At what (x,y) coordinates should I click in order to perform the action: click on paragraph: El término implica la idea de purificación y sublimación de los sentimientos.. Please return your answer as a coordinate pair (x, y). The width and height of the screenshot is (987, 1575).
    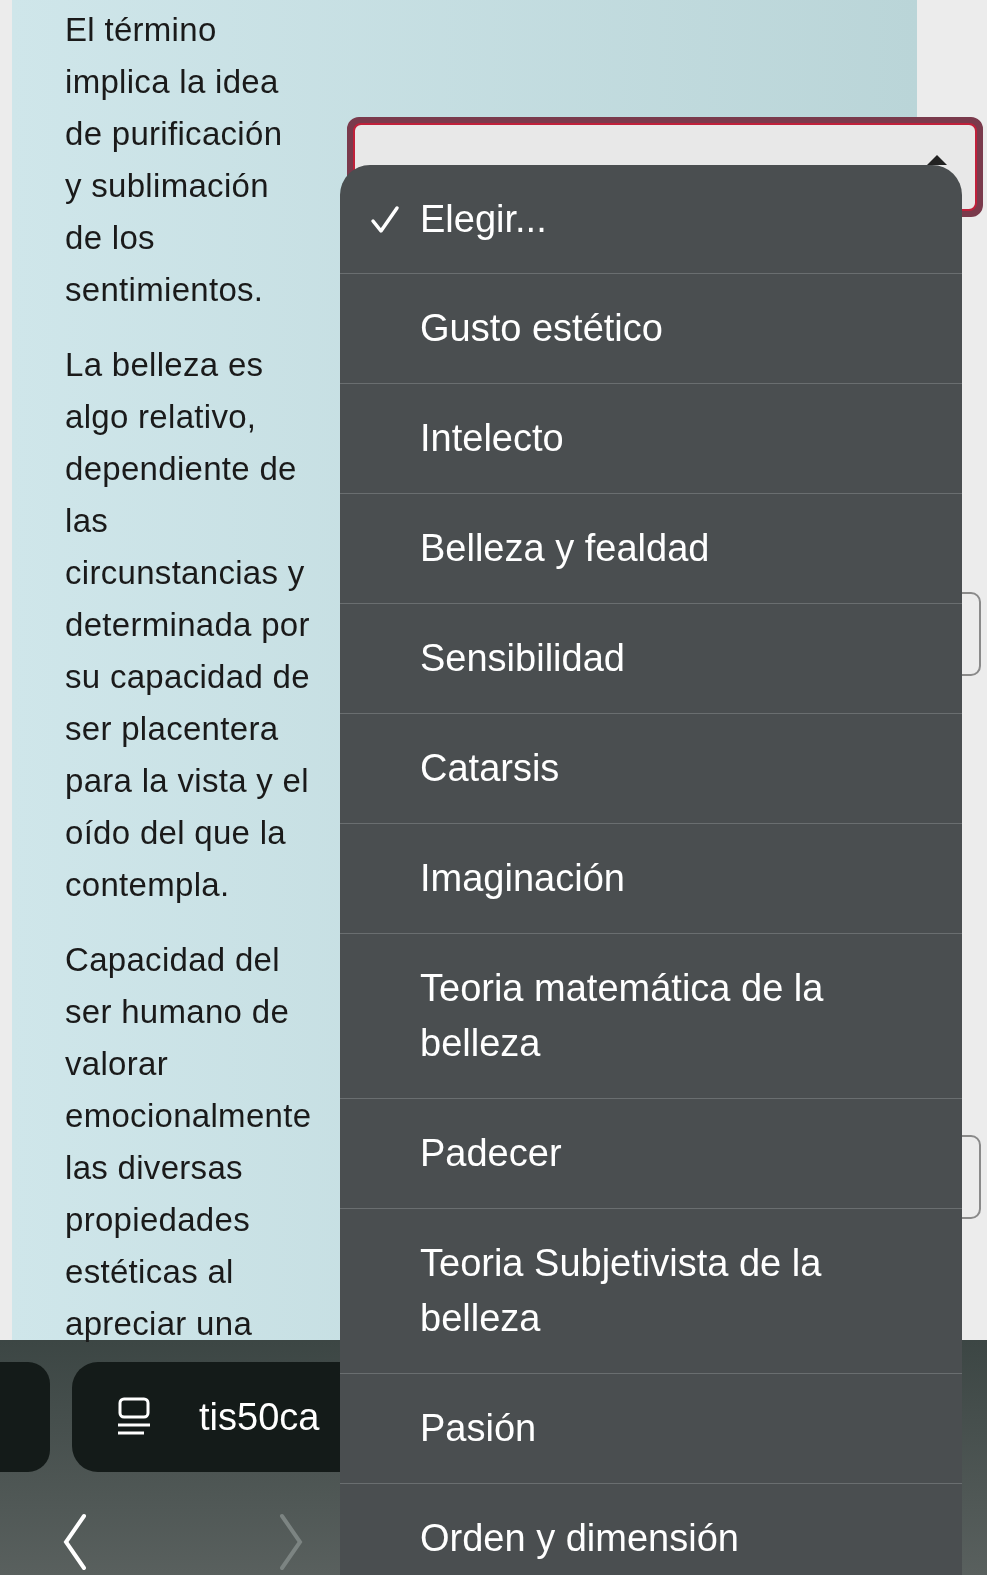
    Looking at the image, I should click on (174, 160).